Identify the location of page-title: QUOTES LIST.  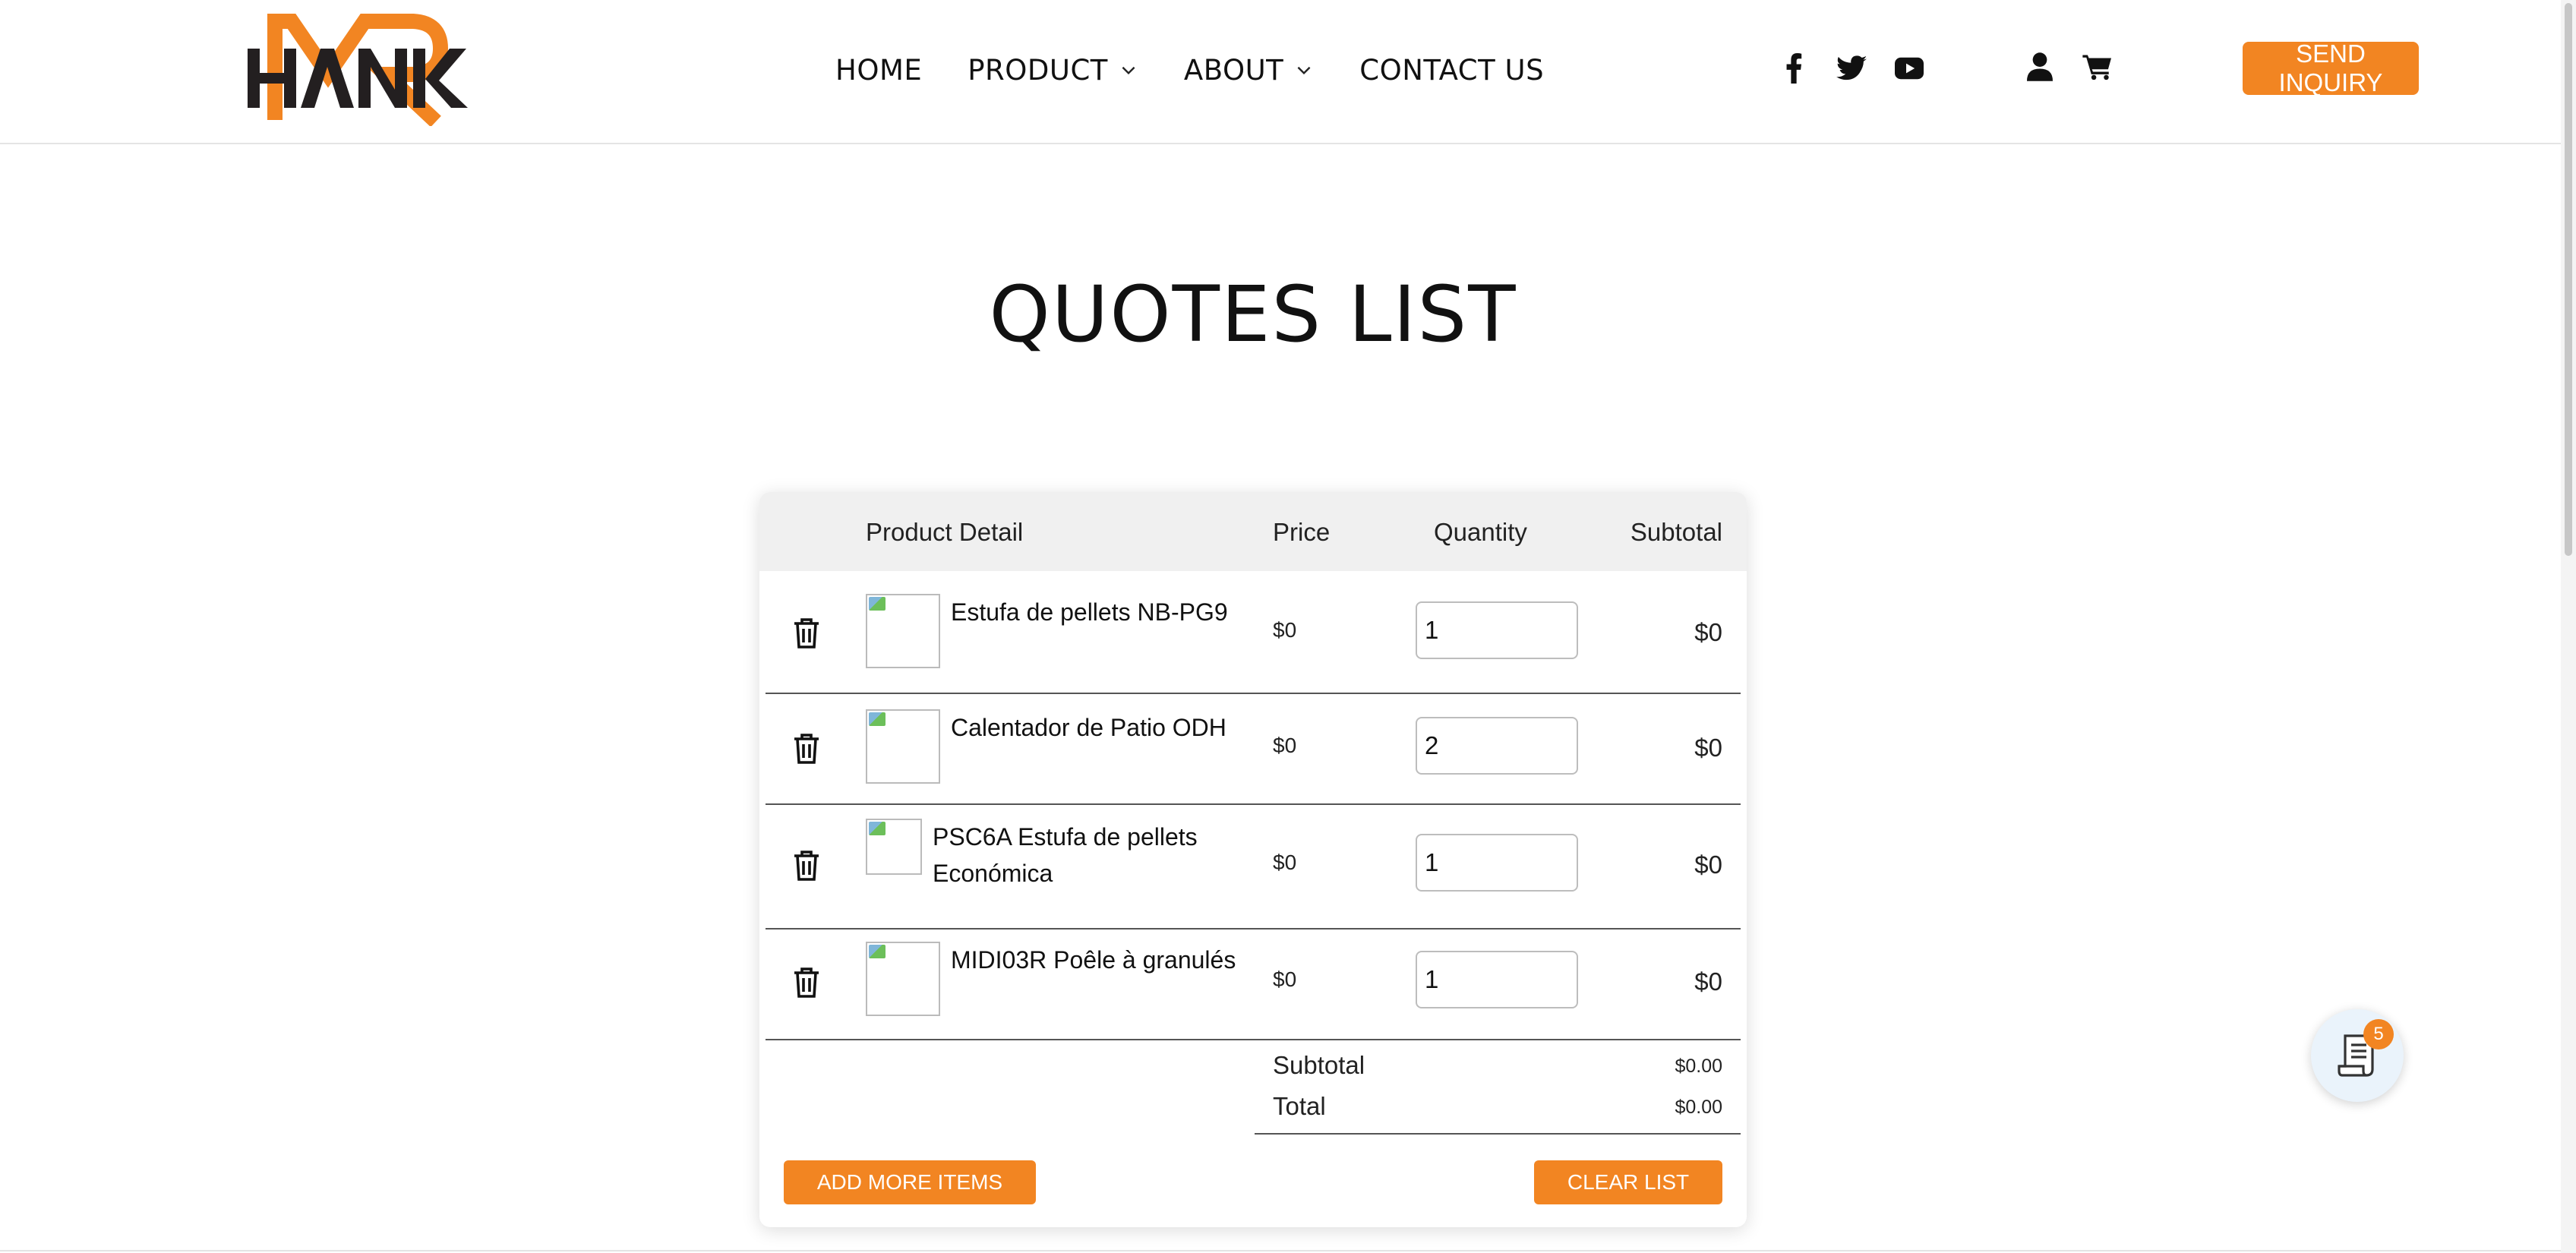
(1253, 315).